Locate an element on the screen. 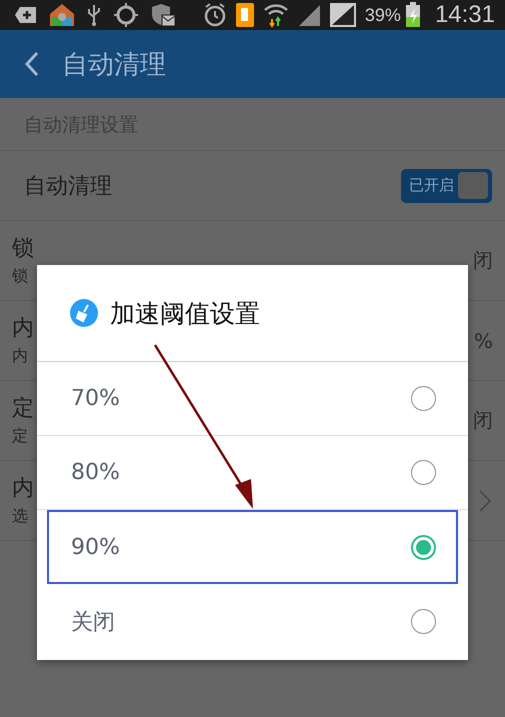  location-icon is located at coordinates (126, 15).